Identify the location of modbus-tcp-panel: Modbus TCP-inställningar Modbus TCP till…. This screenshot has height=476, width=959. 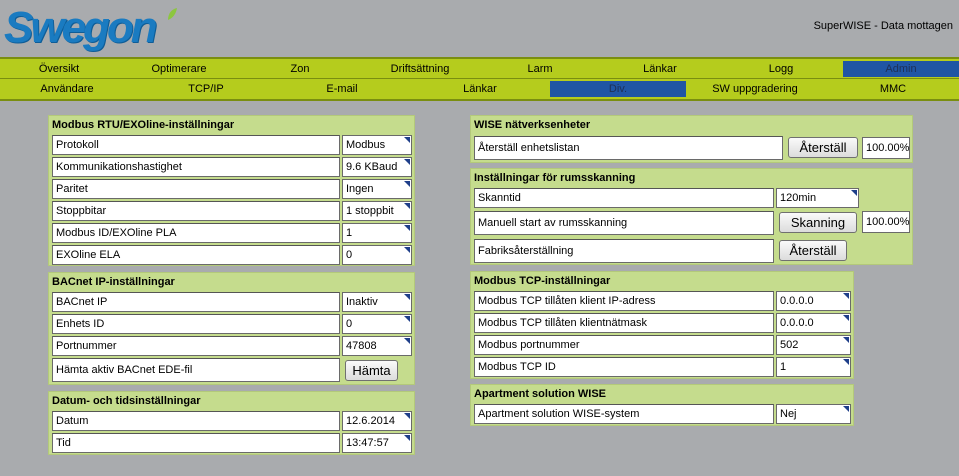
(662, 325).